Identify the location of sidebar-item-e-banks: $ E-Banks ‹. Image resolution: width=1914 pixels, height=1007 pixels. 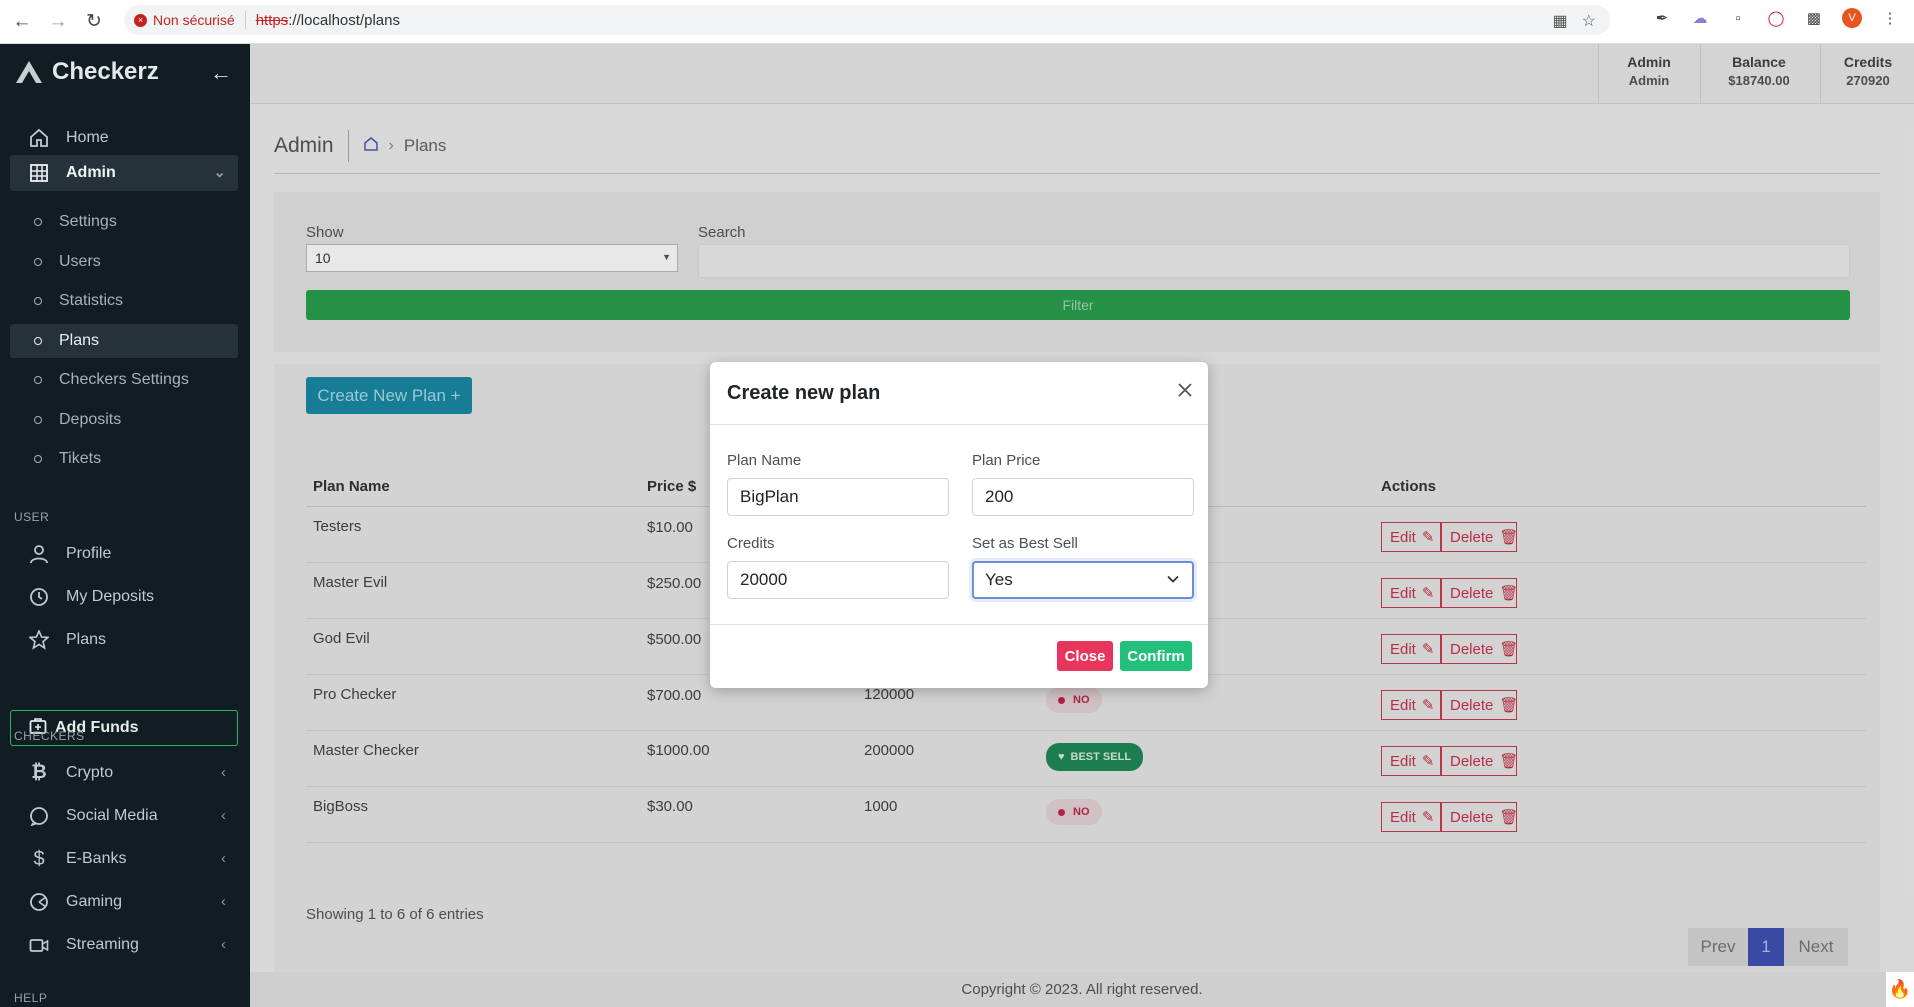
(124, 859).